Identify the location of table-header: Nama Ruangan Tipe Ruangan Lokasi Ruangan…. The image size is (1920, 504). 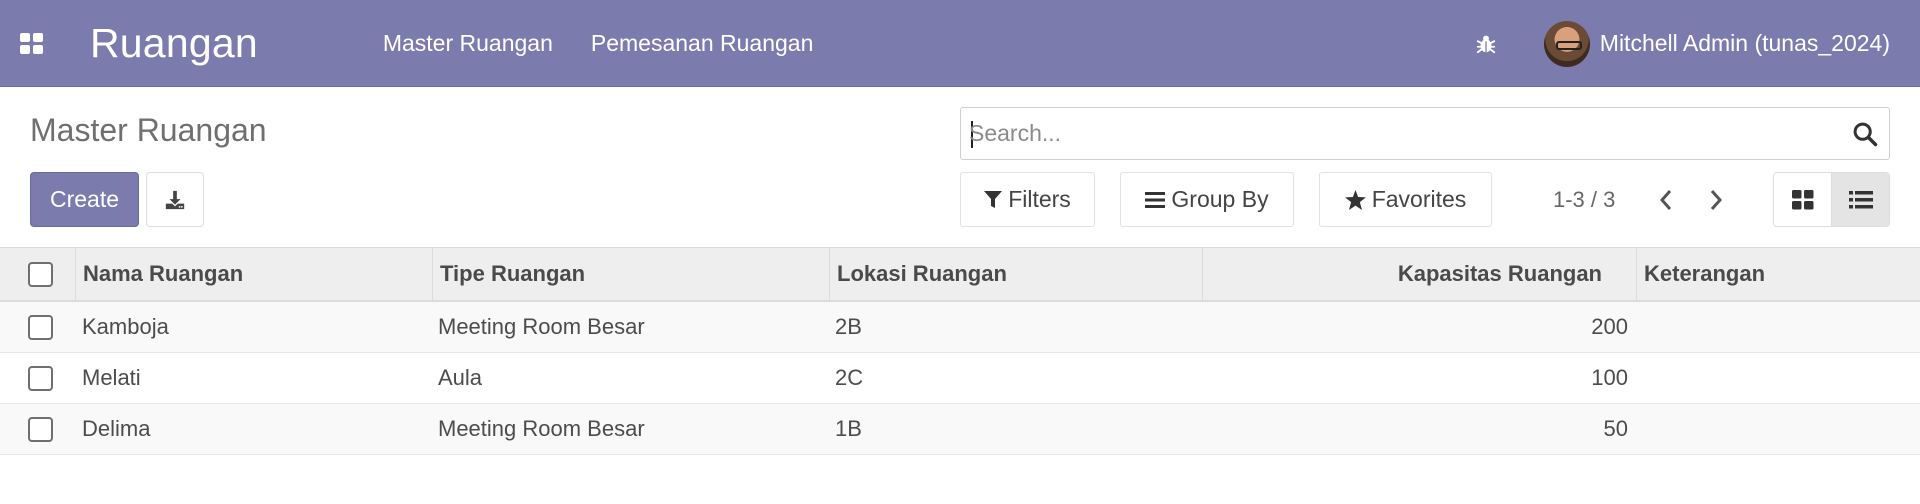
(960, 274).